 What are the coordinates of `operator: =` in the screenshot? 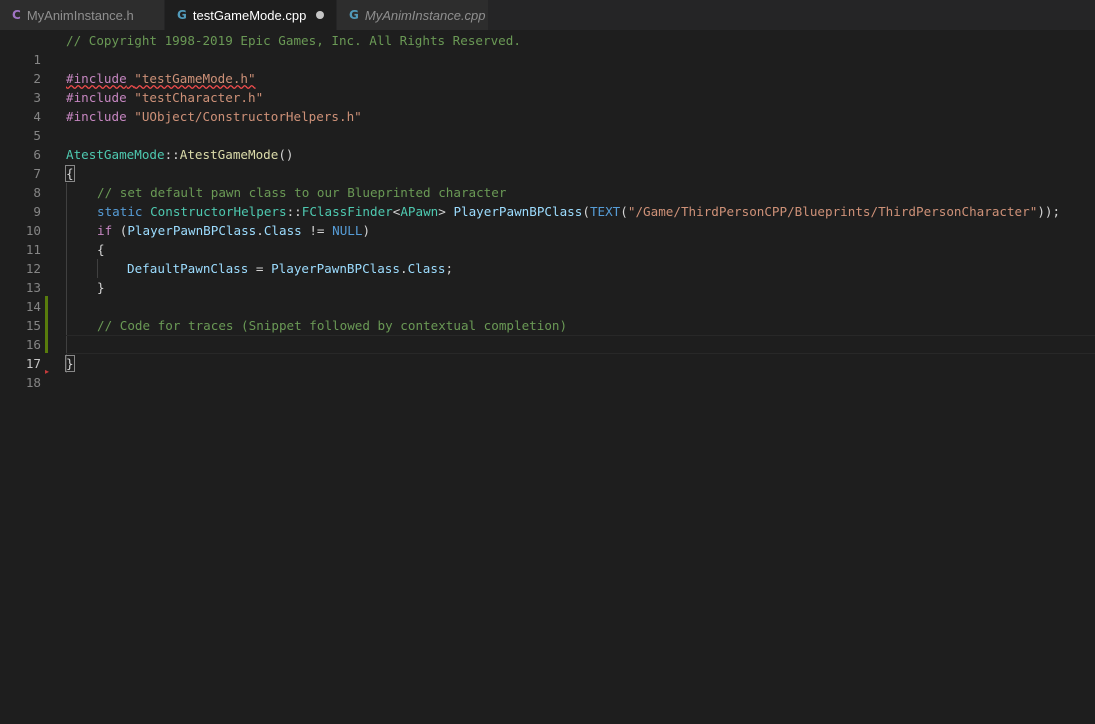 It's located at (260, 268).